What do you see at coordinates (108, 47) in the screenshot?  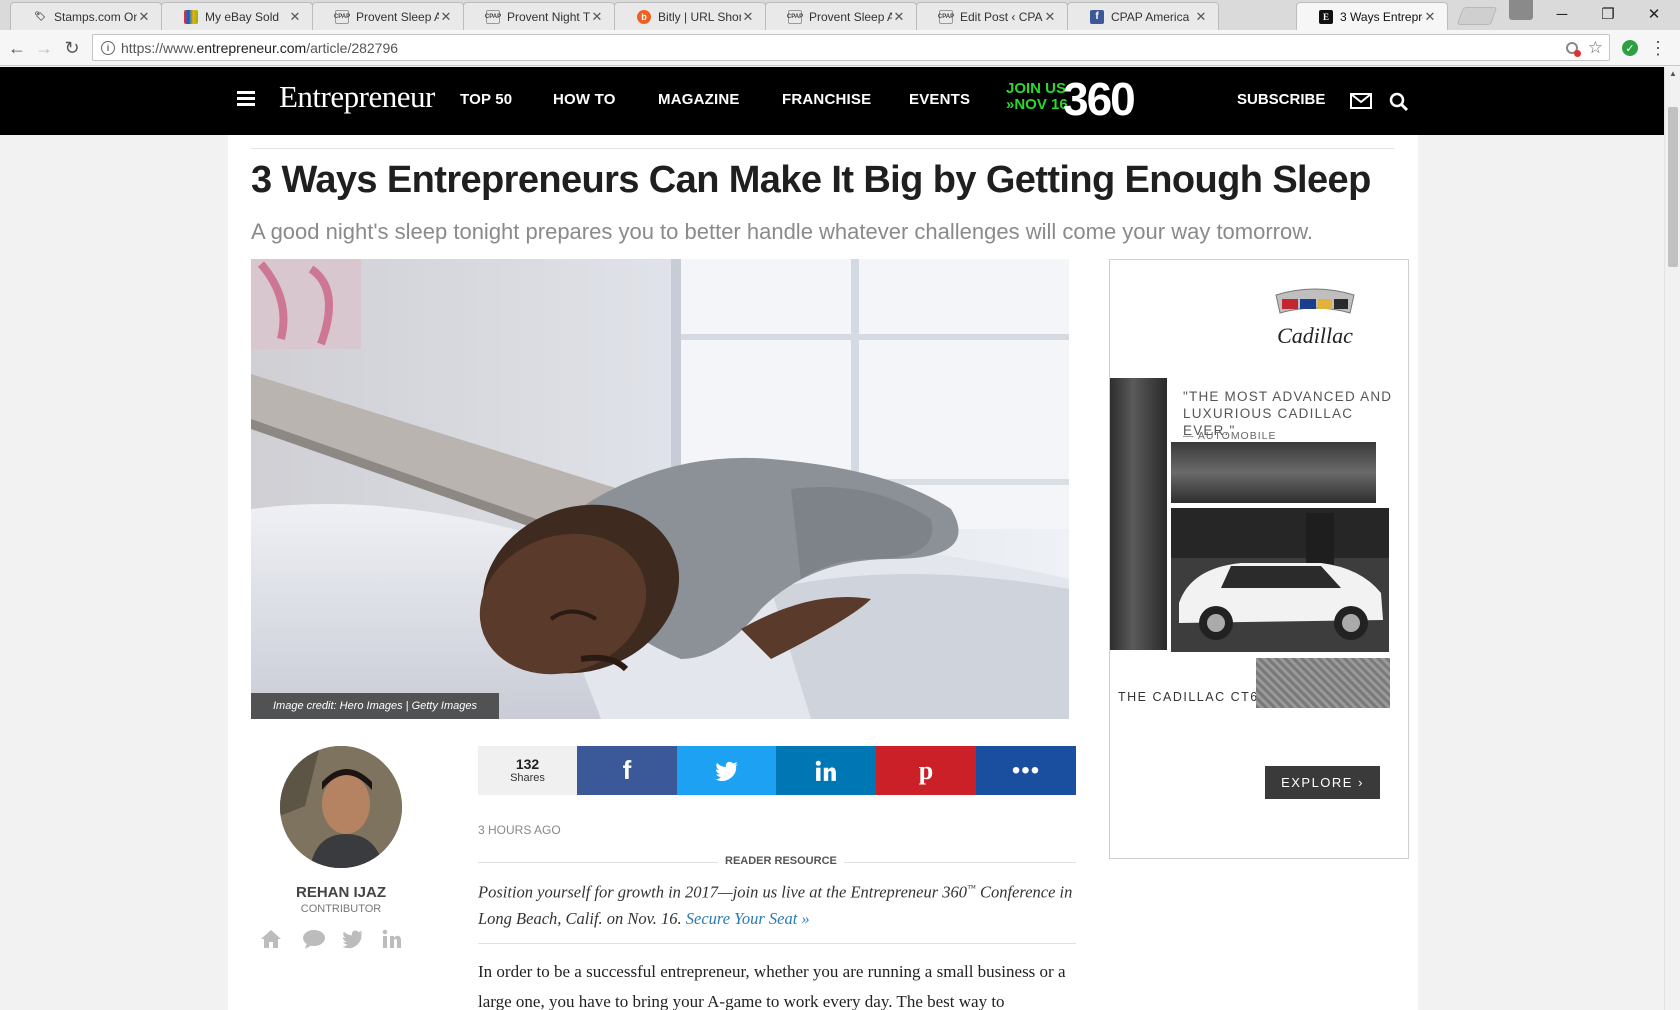 I see `info-icon: i` at bounding box center [108, 47].